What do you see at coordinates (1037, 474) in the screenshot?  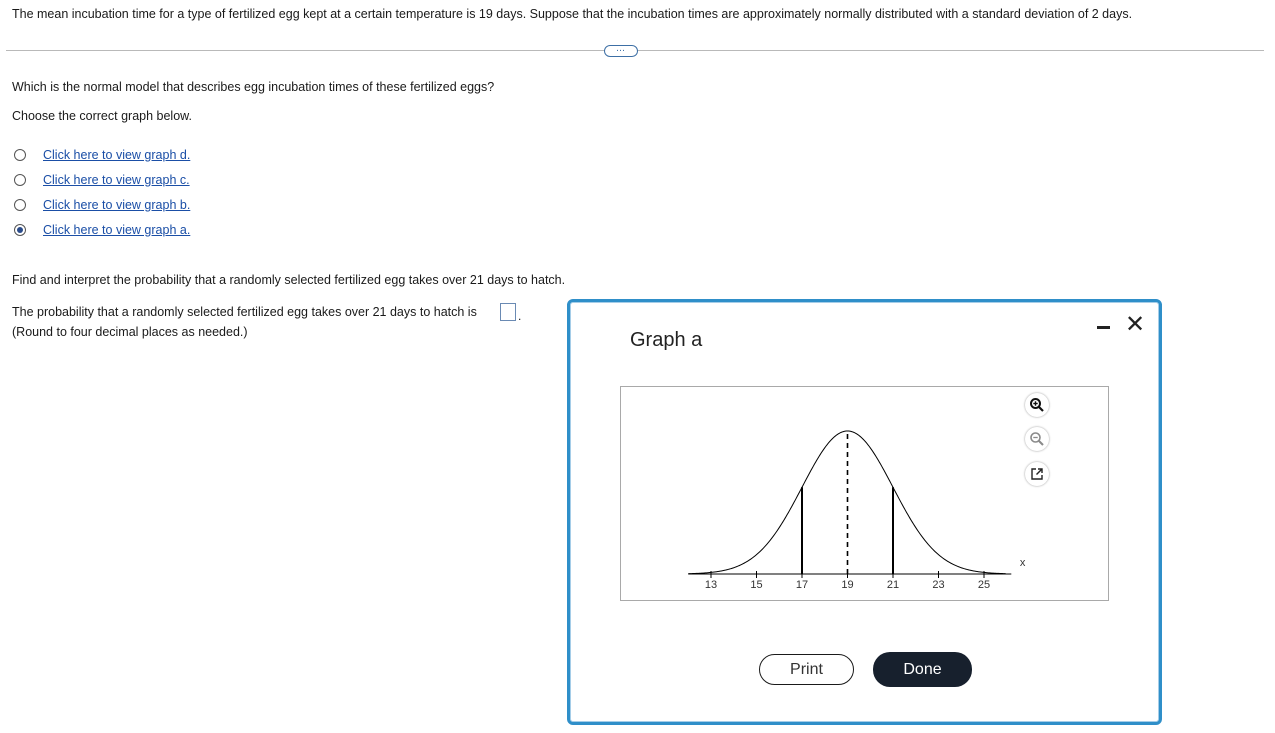 I see `pop-out-icon` at bounding box center [1037, 474].